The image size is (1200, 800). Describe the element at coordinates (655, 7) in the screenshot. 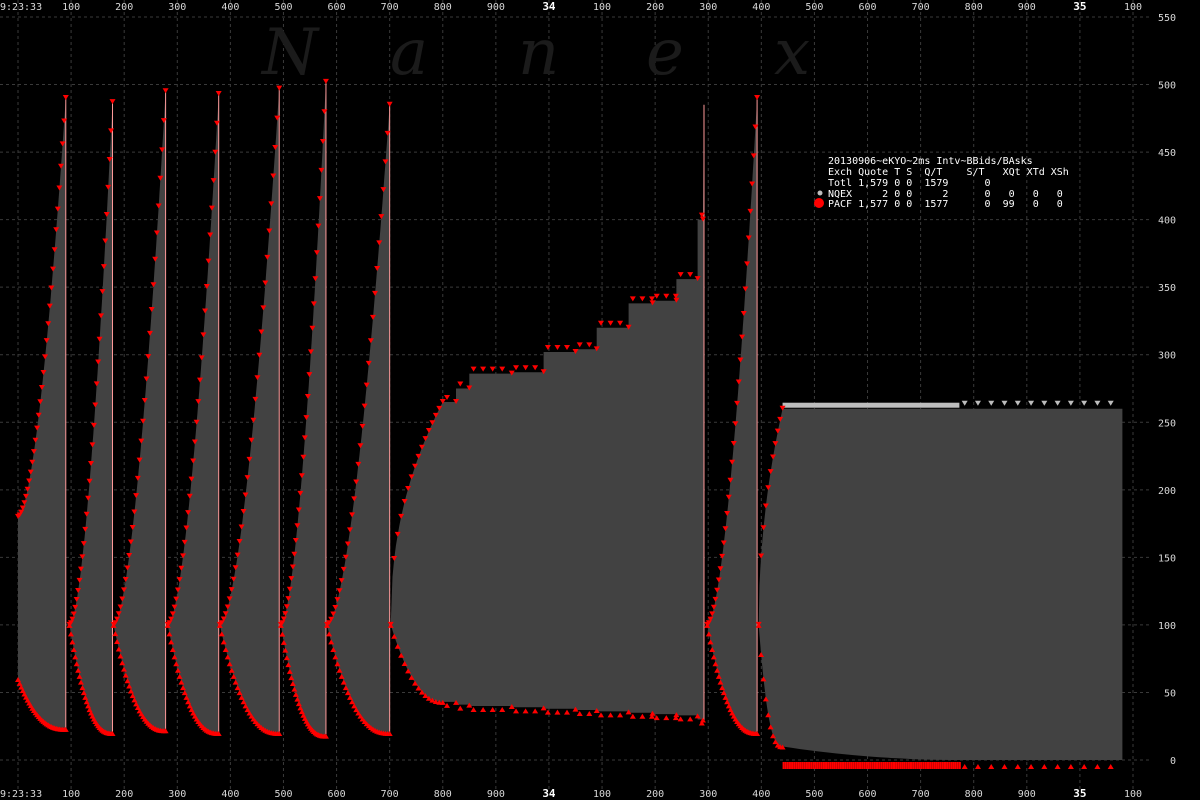

I see `x-tick-label-top: 200` at that location.